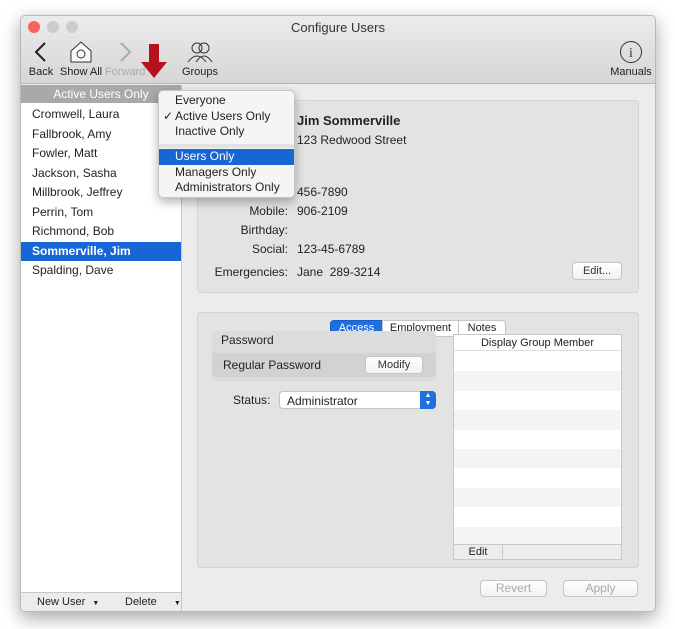  I want to click on window-title: Configure Users, so click(338, 27).